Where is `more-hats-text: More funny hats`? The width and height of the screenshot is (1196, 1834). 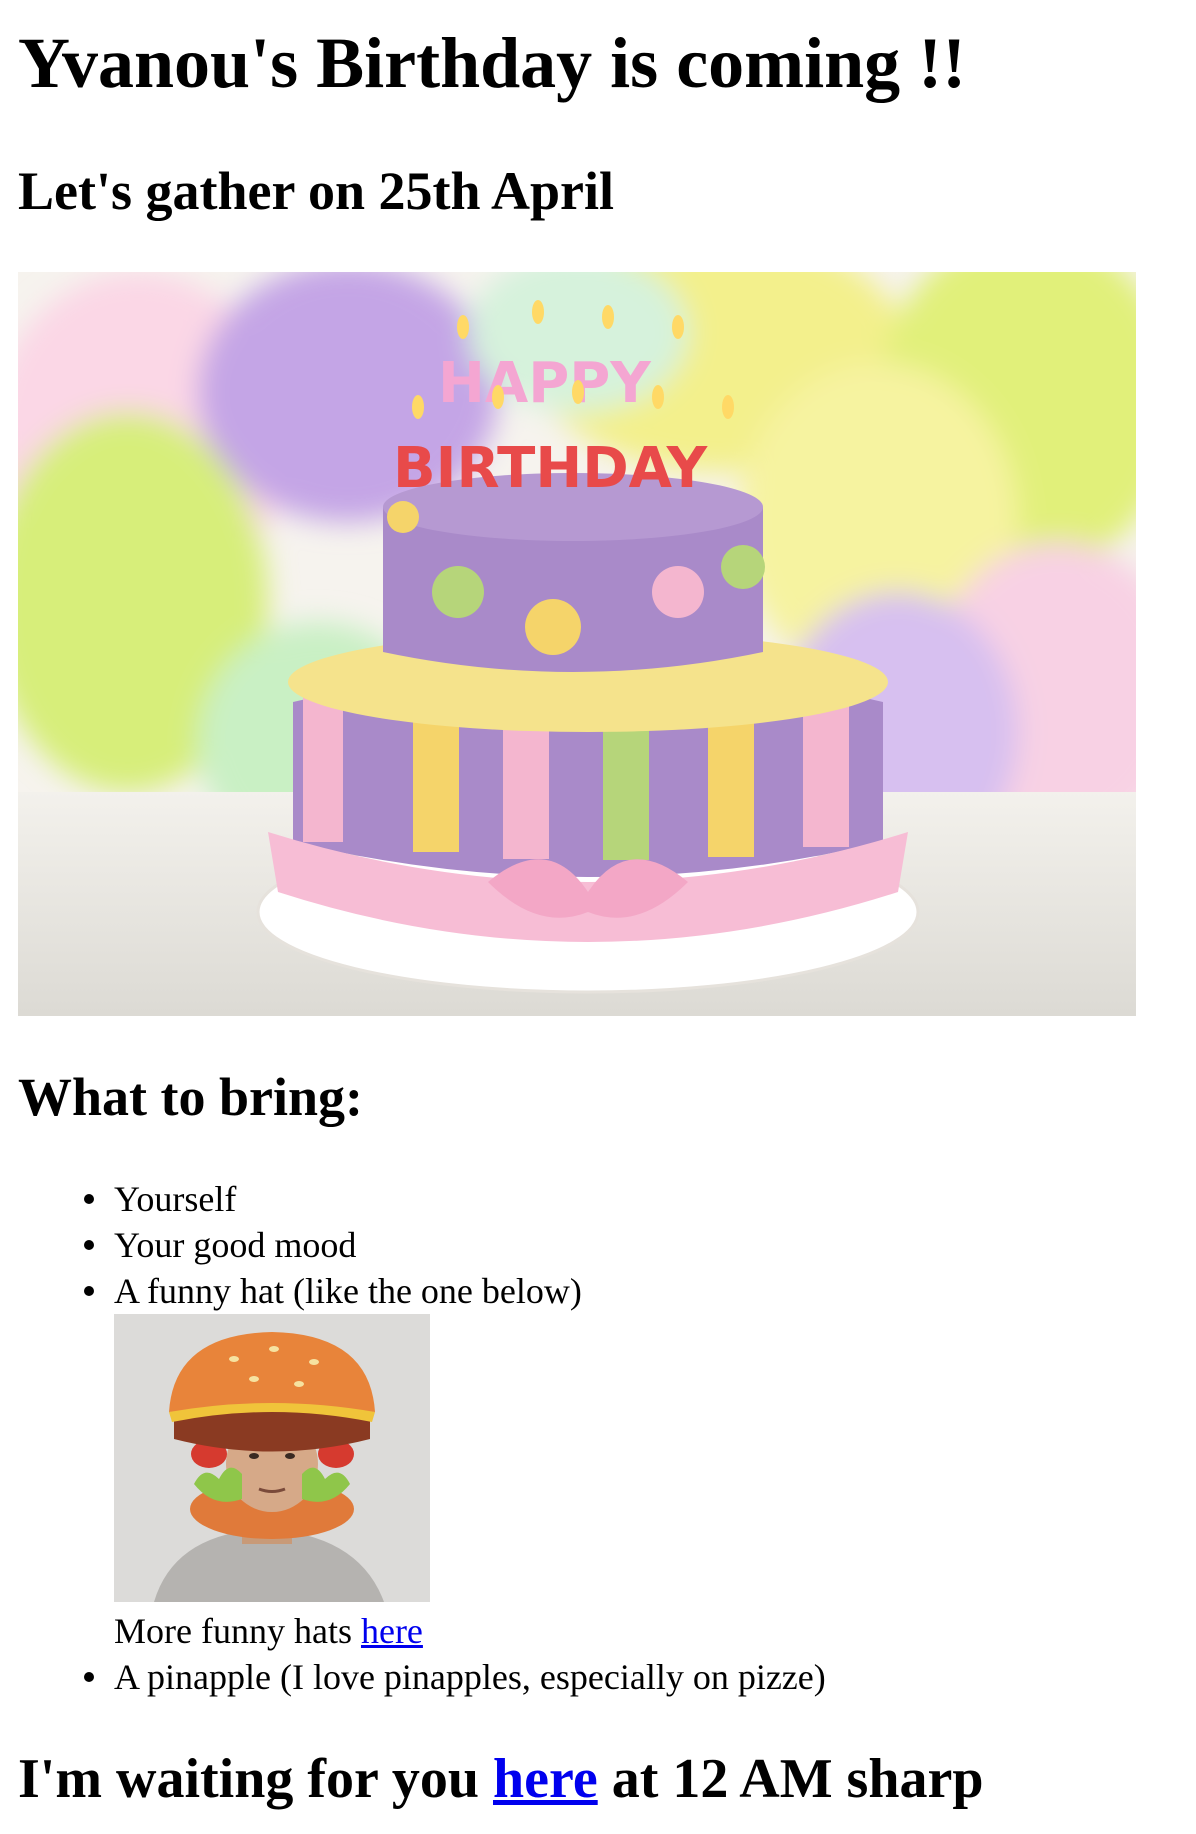 more-hats-text: More funny hats is located at coordinates (237, 1631).